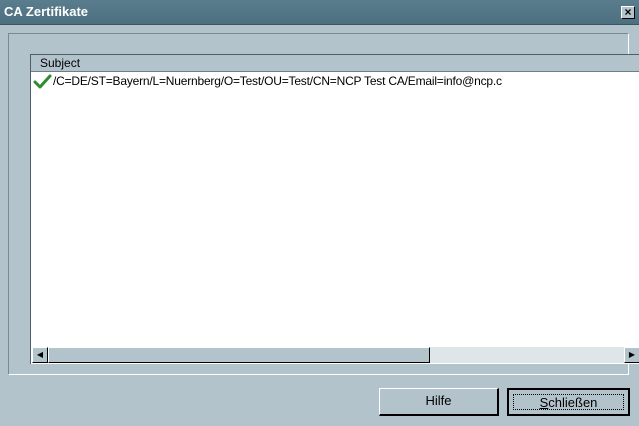 This screenshot has height=426, width=639. Describe the element at coordinates (239, 355) in the screenshot. I see `scrollbar-thumb` at that location.